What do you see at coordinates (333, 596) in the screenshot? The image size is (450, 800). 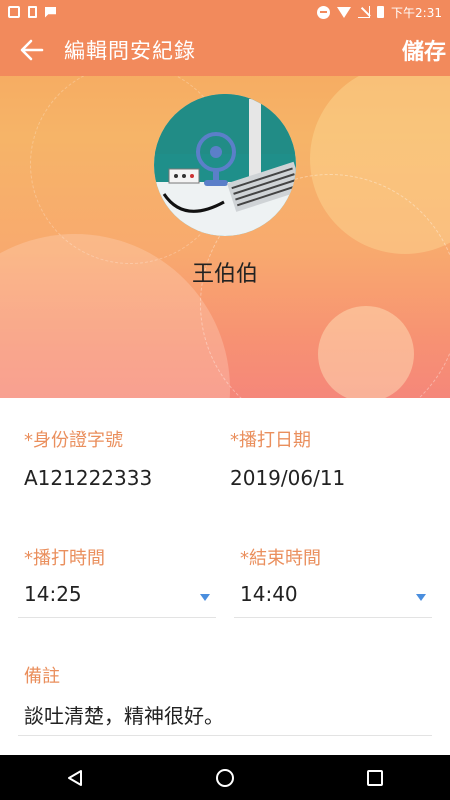 I see `end-time-select: 14:40` at bounding box center [333, 596].